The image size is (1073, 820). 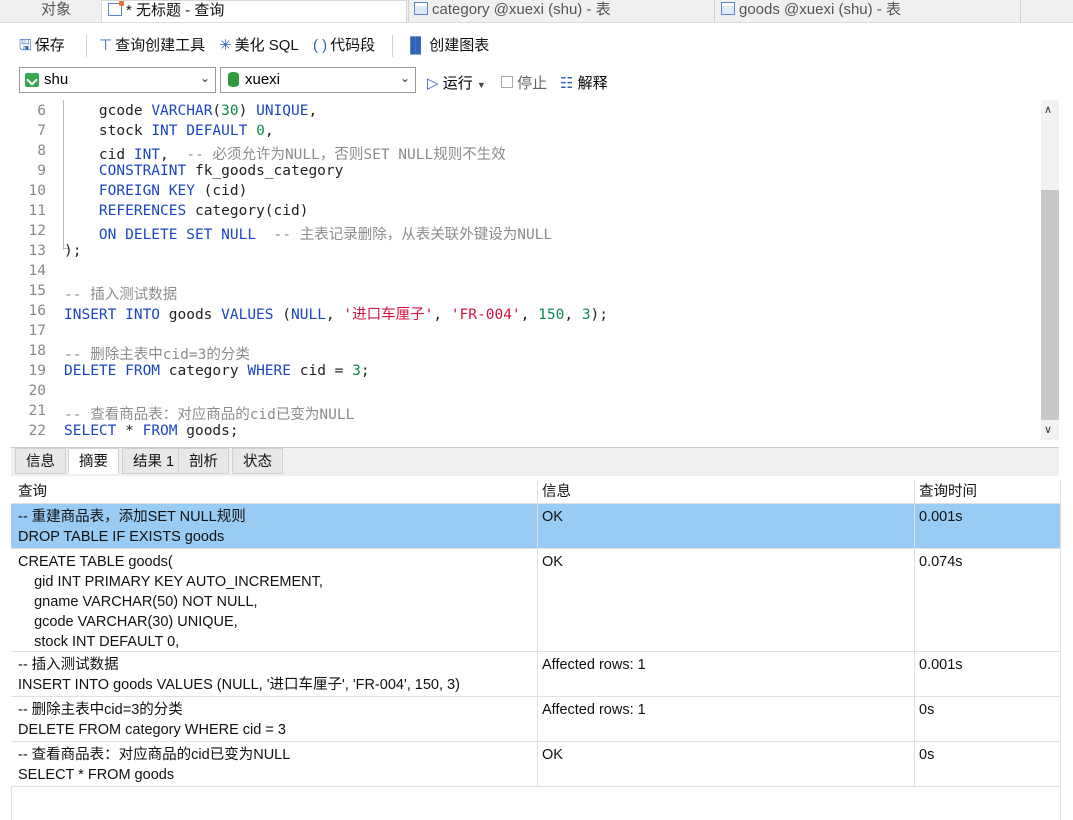 What do you see at coordinates (456, 82) in the screenshot?
I see `run-button: ▷ 运行 ▼` at bounding box center [456, 82].